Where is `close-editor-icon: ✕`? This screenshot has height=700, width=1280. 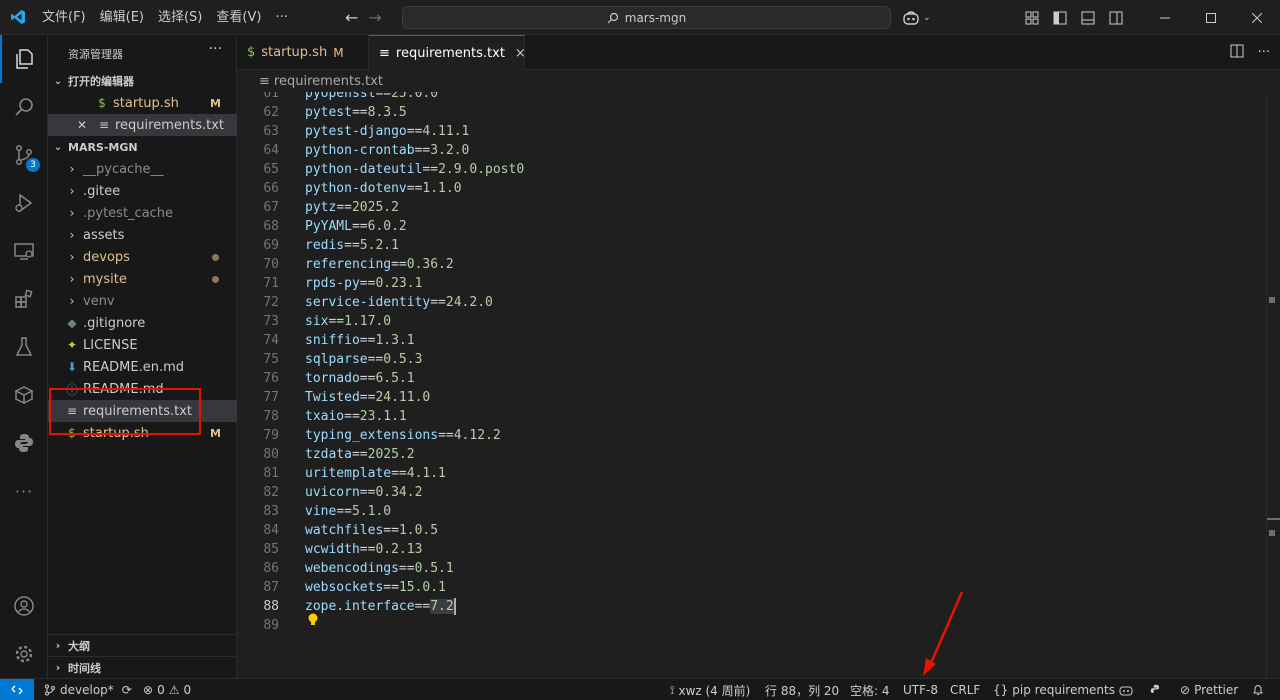 close-editor-icon: ✕ is located at coordinates (82, 125).